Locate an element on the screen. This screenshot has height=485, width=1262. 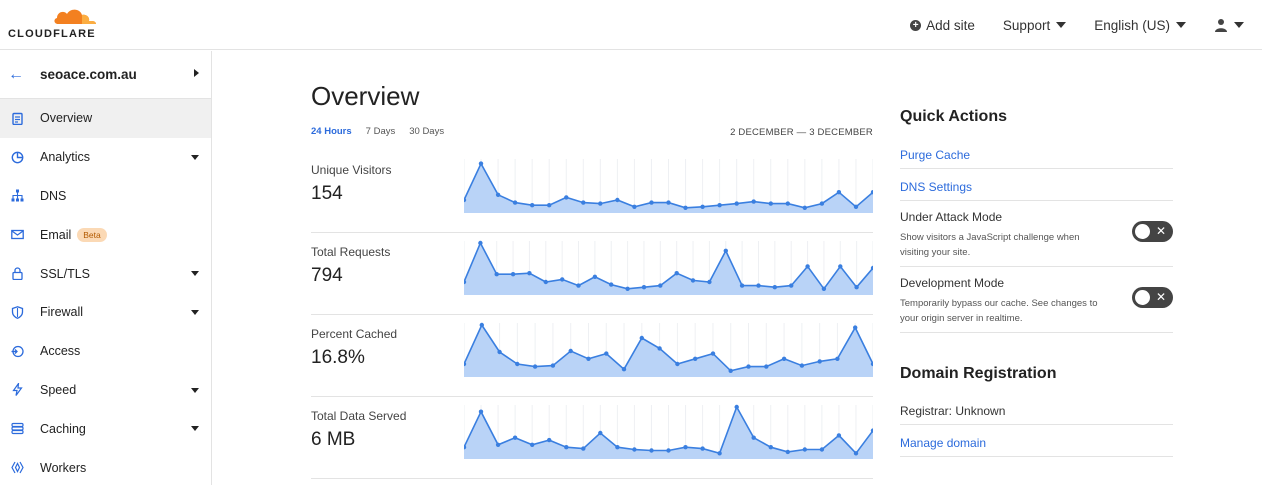
shield-icon is located at coordinates (17, 312).